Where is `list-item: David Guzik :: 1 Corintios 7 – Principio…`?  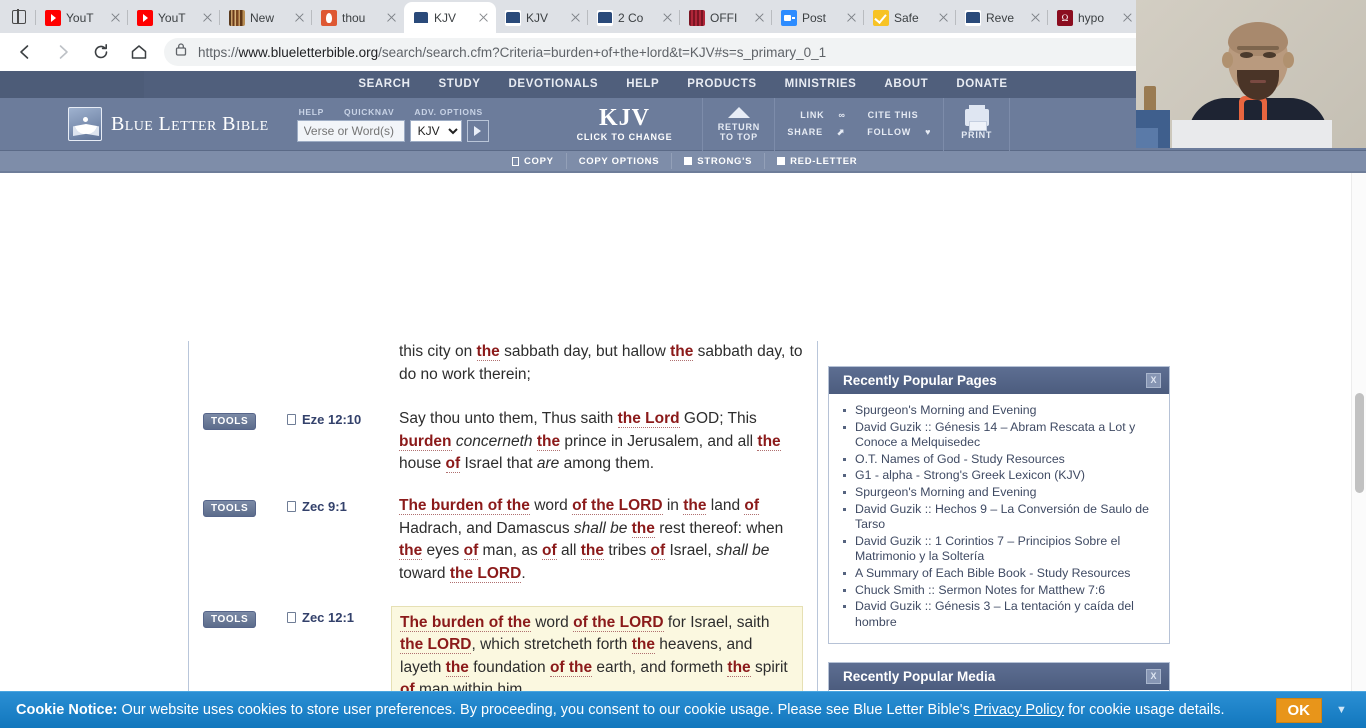
list-item: David Guzik :: 1 Corintios 7 – Principio… is located at coordinates (999, 549).